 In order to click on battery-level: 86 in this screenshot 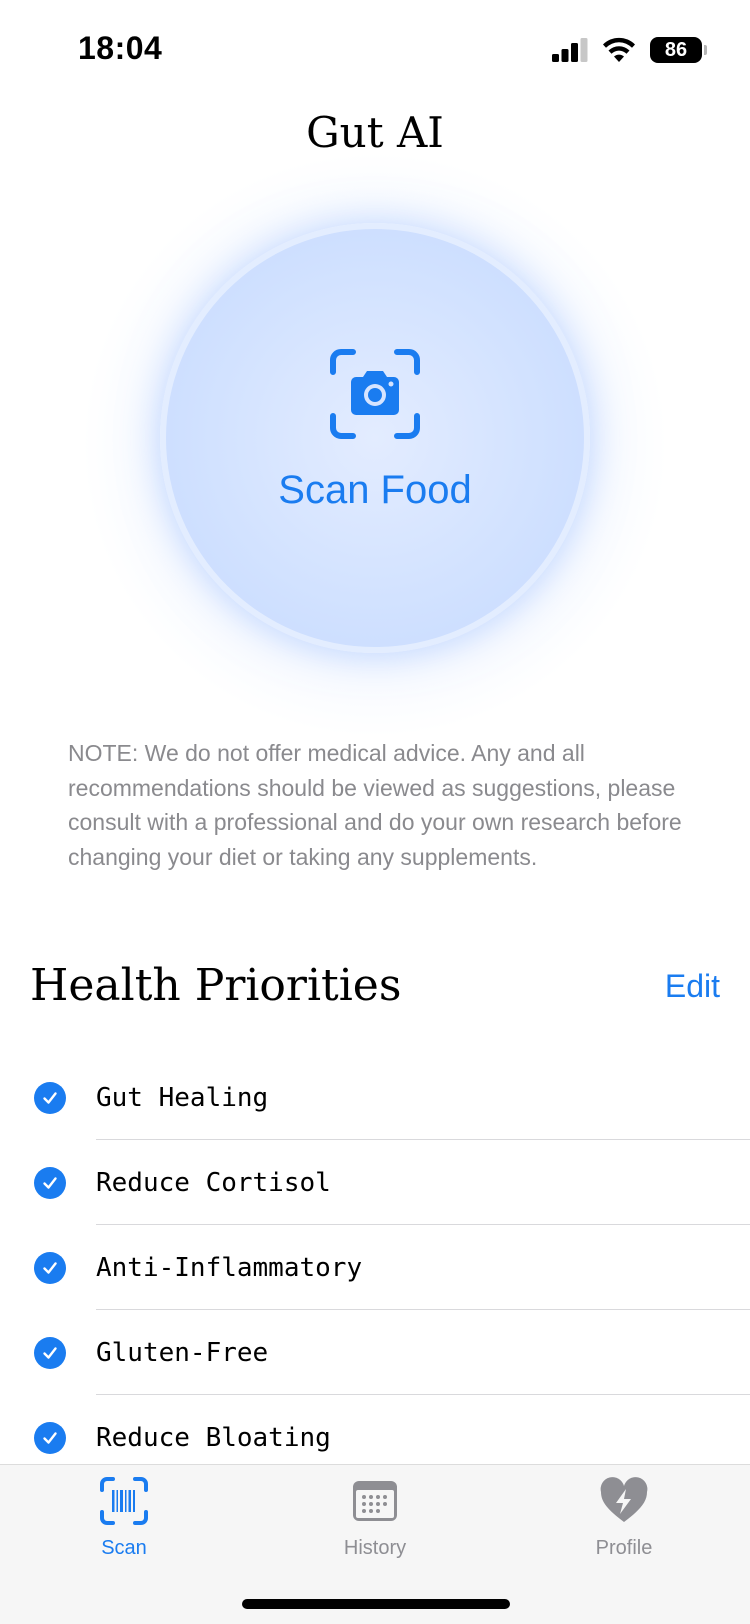, I will do `click(676, 49)`.